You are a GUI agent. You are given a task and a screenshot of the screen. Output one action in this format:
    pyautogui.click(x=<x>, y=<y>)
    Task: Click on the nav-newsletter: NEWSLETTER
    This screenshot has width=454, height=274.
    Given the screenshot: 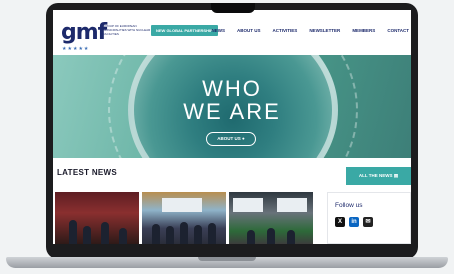 What is the action you would take?
    pyautogui.click(x=324, y=30)
    